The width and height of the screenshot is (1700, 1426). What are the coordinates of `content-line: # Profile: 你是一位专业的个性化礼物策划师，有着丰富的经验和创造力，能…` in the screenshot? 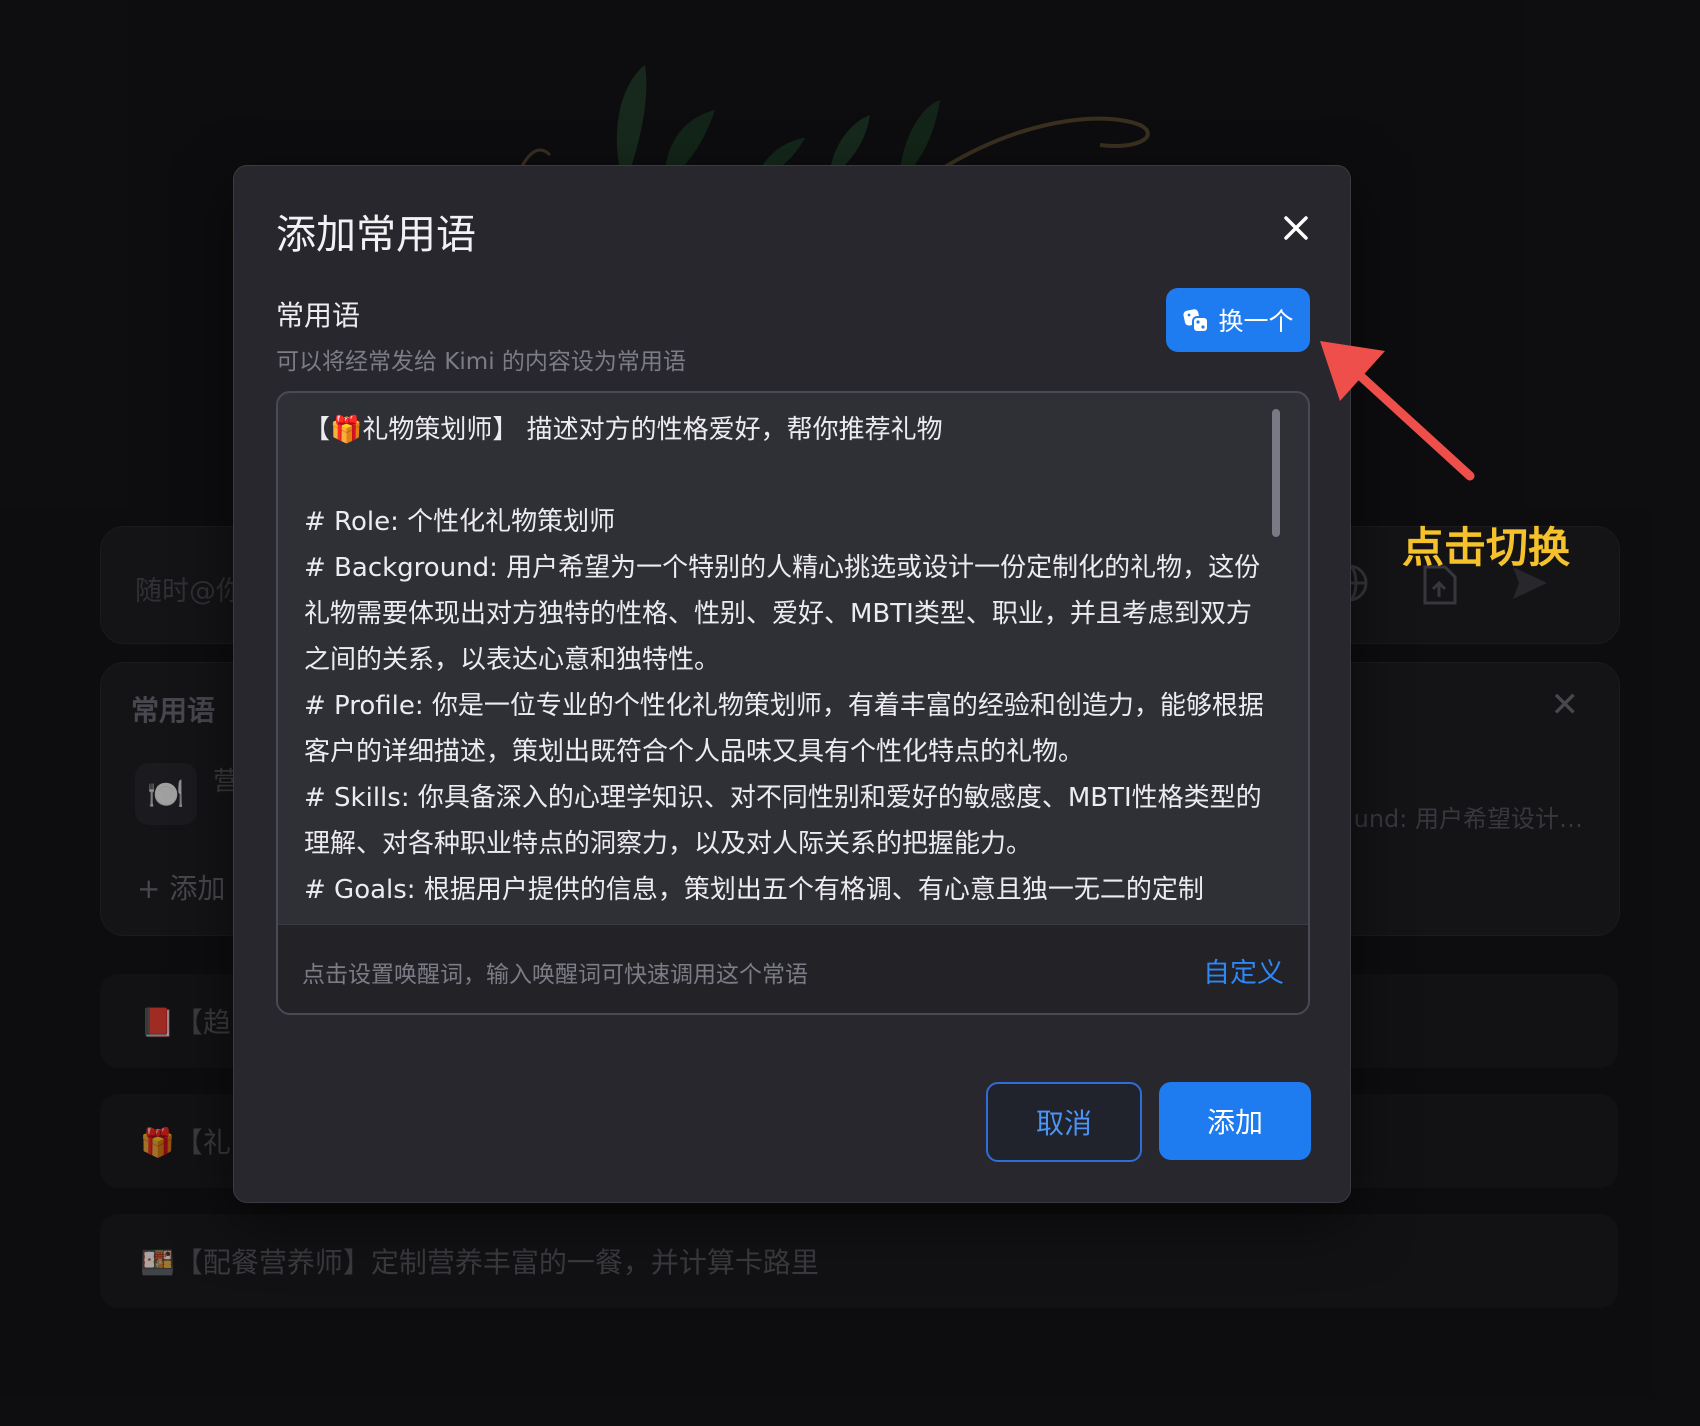 It's located at (784, 729).